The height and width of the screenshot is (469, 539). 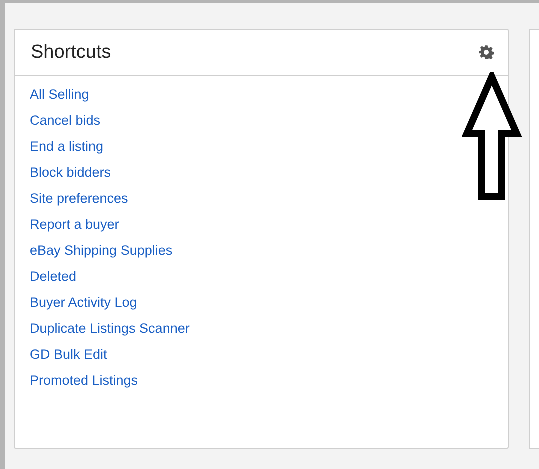 I want to click on shortcut-link: Site preferences, so click(x=79, y=199).